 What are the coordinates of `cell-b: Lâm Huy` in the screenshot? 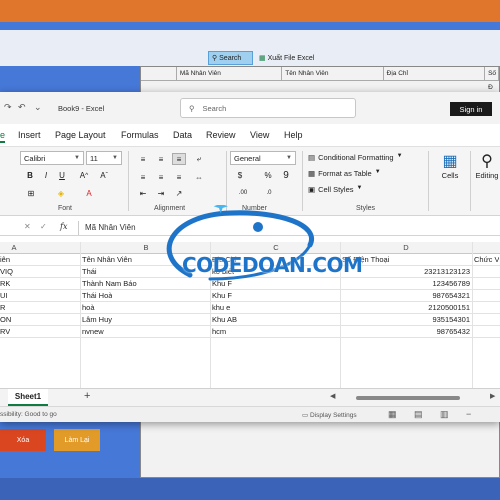 It's located at (97, 319).